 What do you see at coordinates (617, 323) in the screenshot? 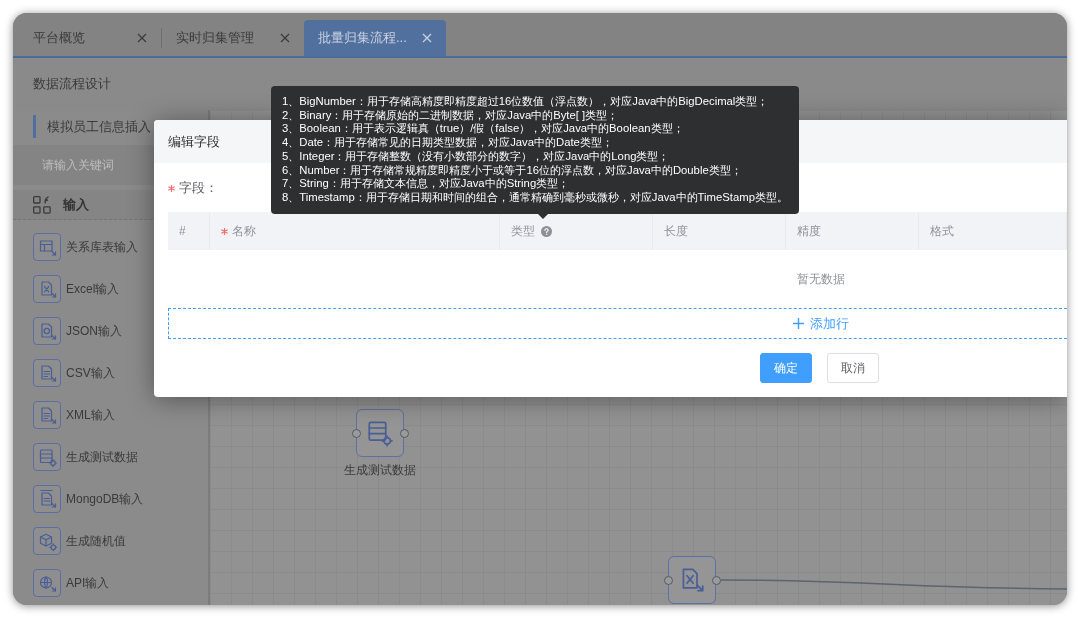
I see `add-row-button: 添加行` at bounding box center [617, 323].